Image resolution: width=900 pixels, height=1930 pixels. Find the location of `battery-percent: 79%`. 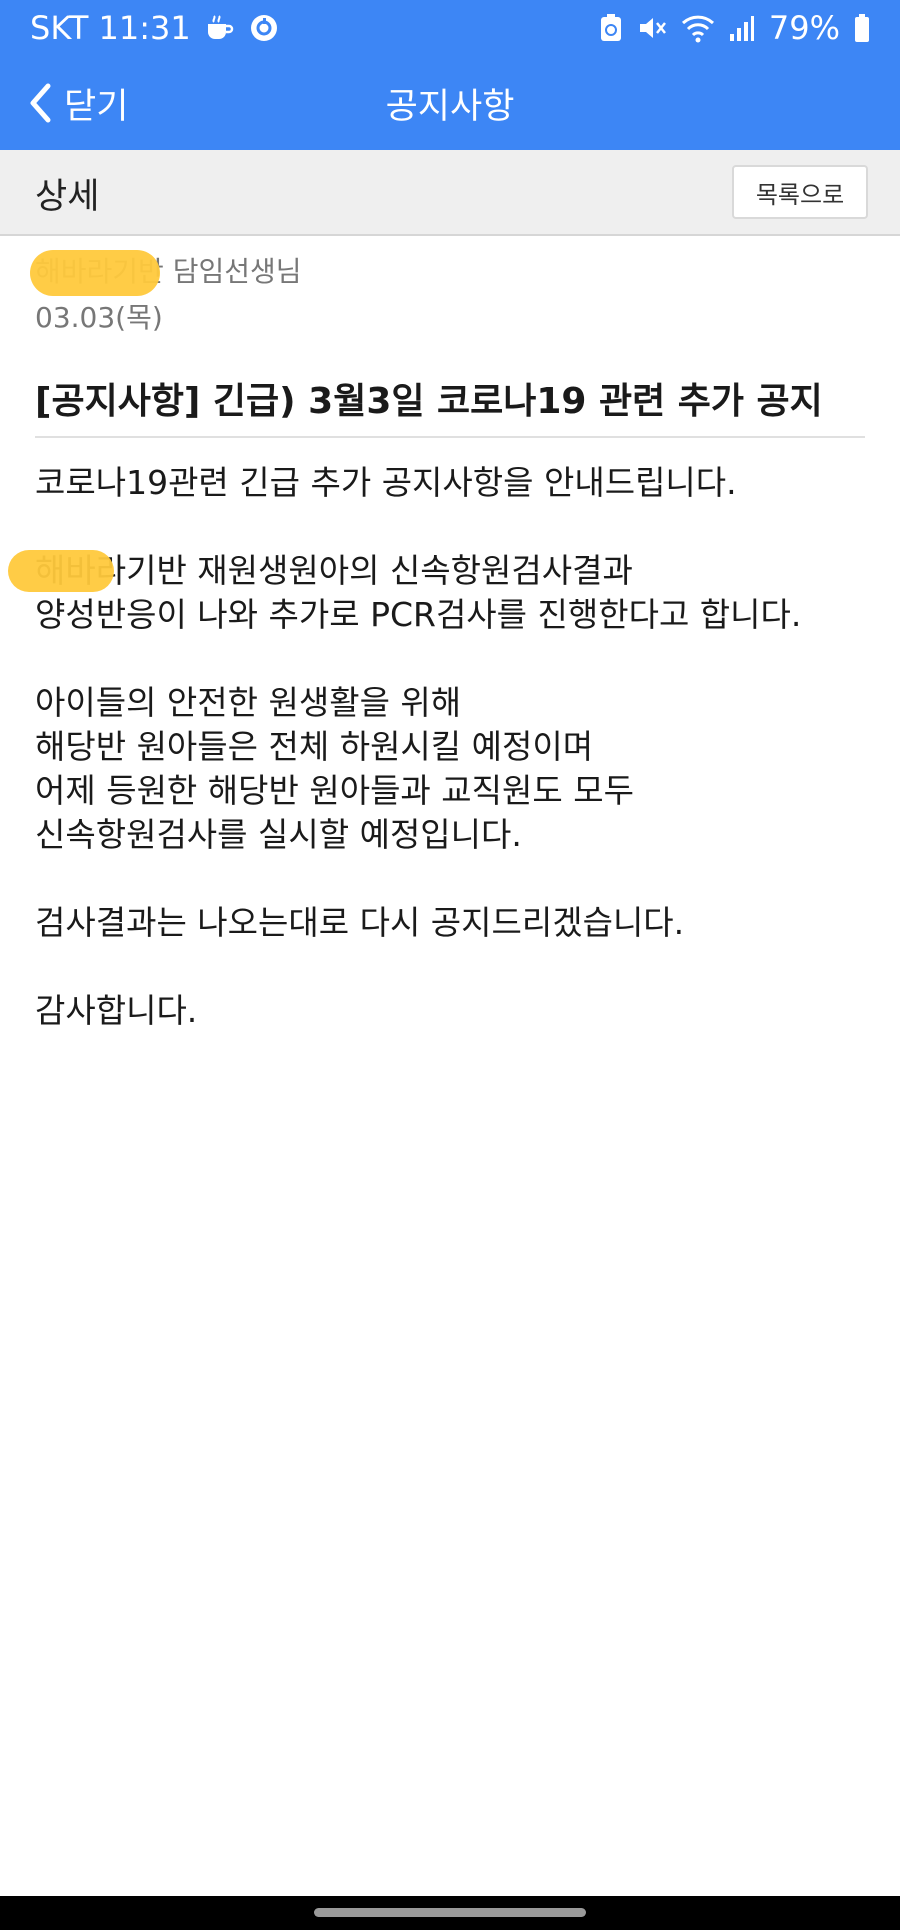

battery-percent: 79% is located at coordinates (804, 28).